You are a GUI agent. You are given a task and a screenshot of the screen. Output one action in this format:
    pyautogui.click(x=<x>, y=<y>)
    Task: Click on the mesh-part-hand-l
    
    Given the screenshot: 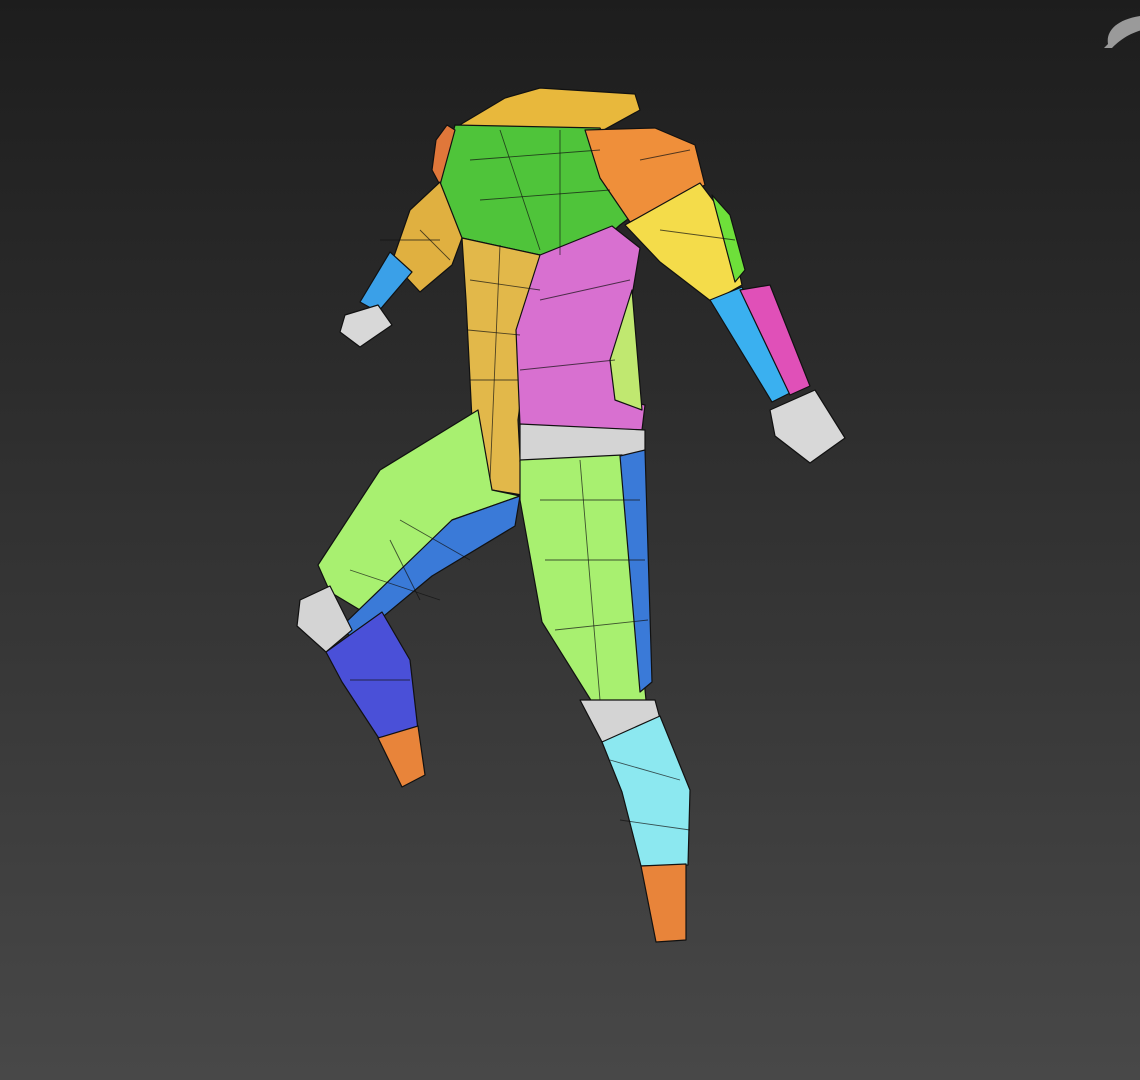 What is the action you would take?
    pyautogui.click(x=366, y=326)
    